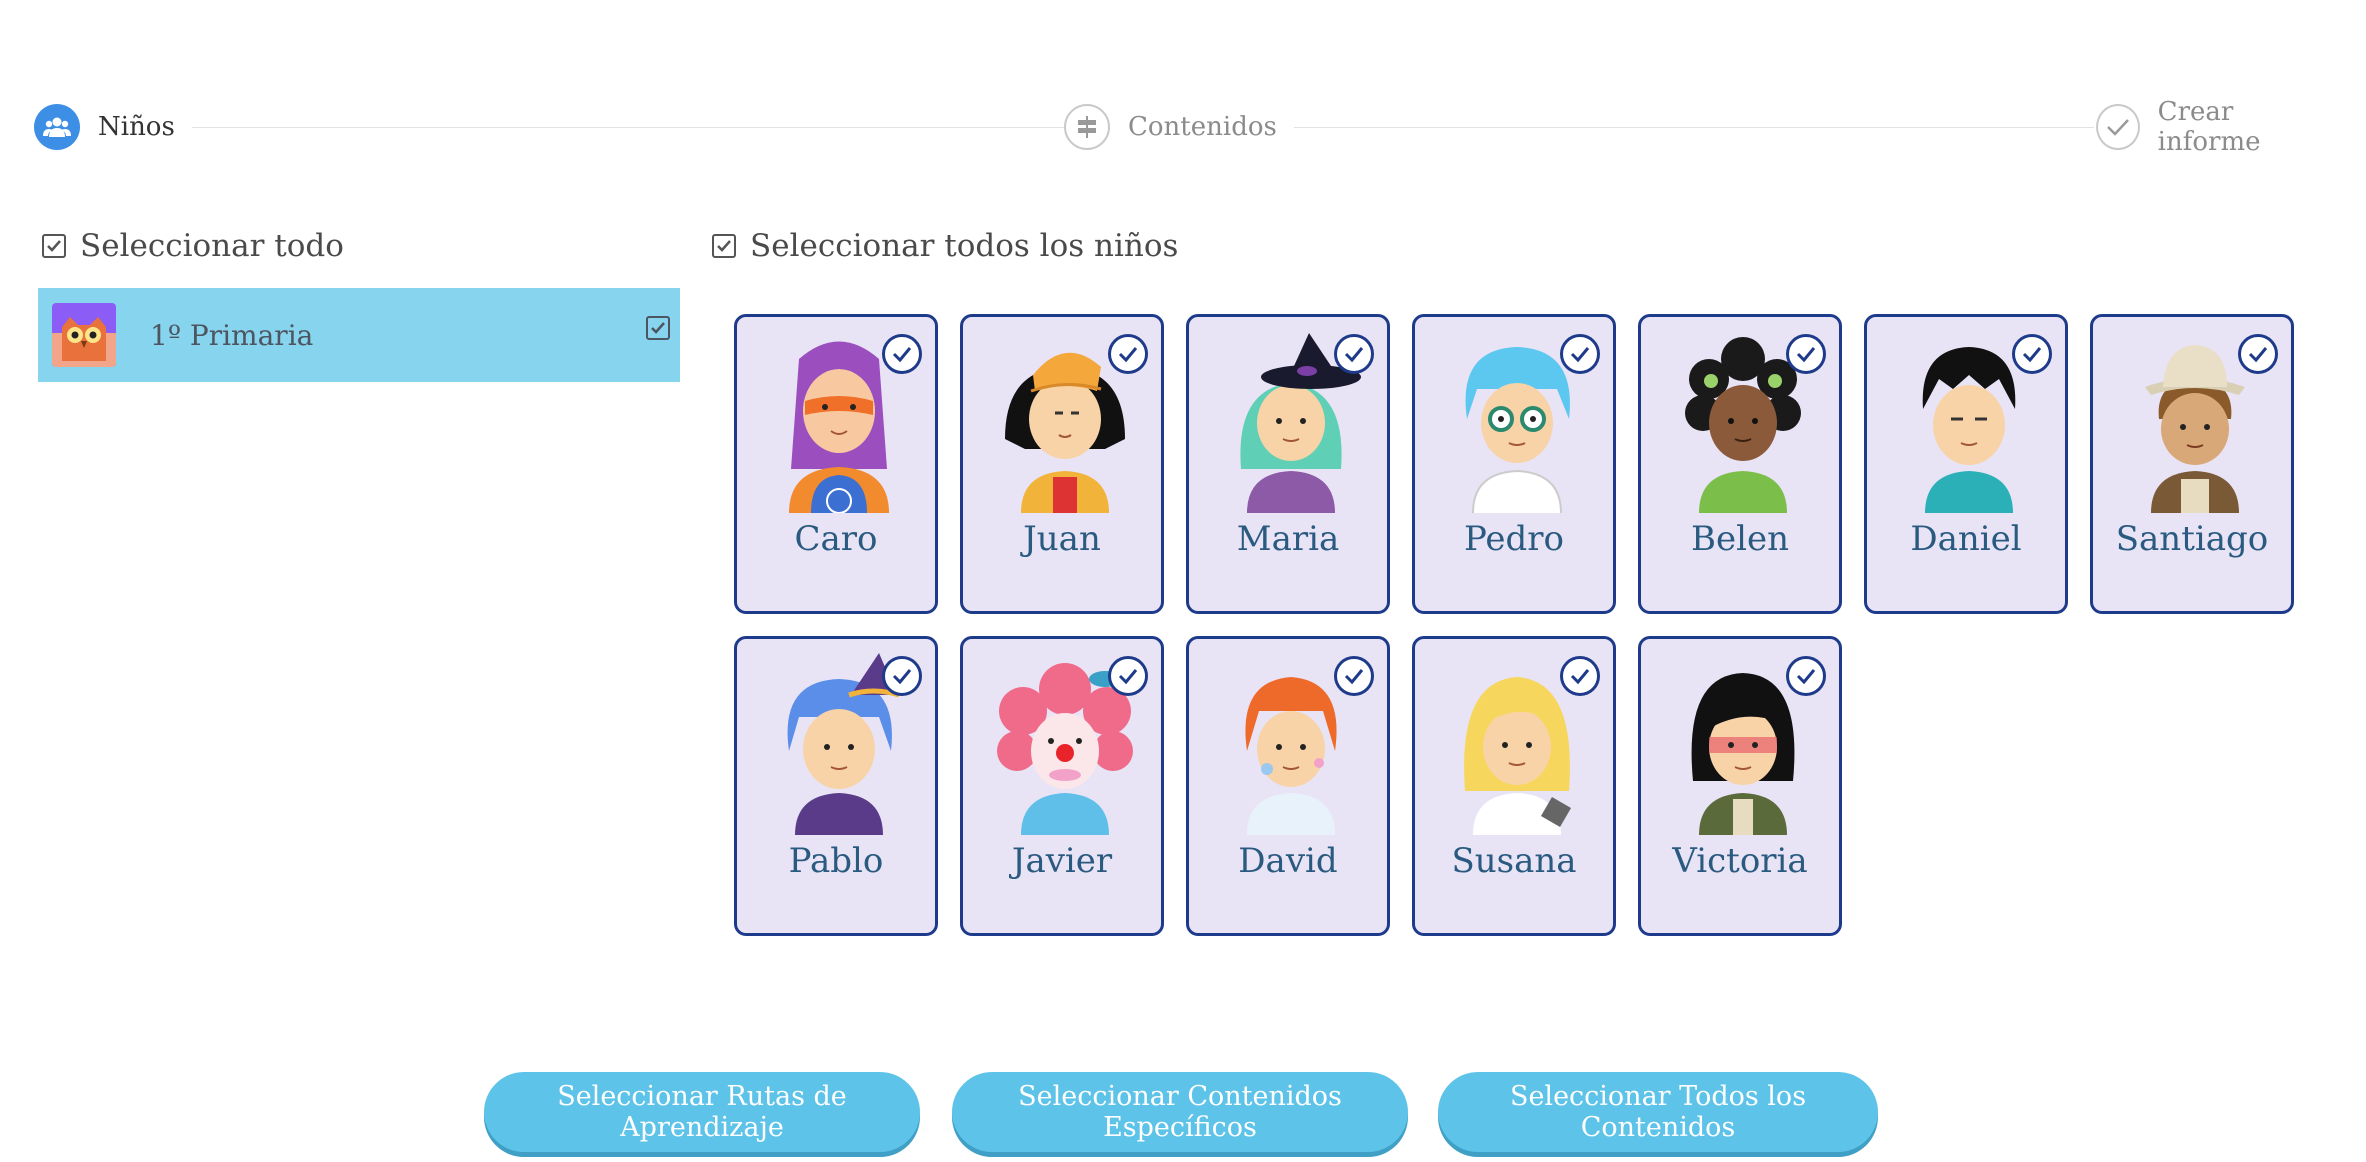 This screenshot has width=2366, height=1162. Describe the element at coordinates (1514, 861) in the screenshot. I see `kid-name: Susana` at that location.